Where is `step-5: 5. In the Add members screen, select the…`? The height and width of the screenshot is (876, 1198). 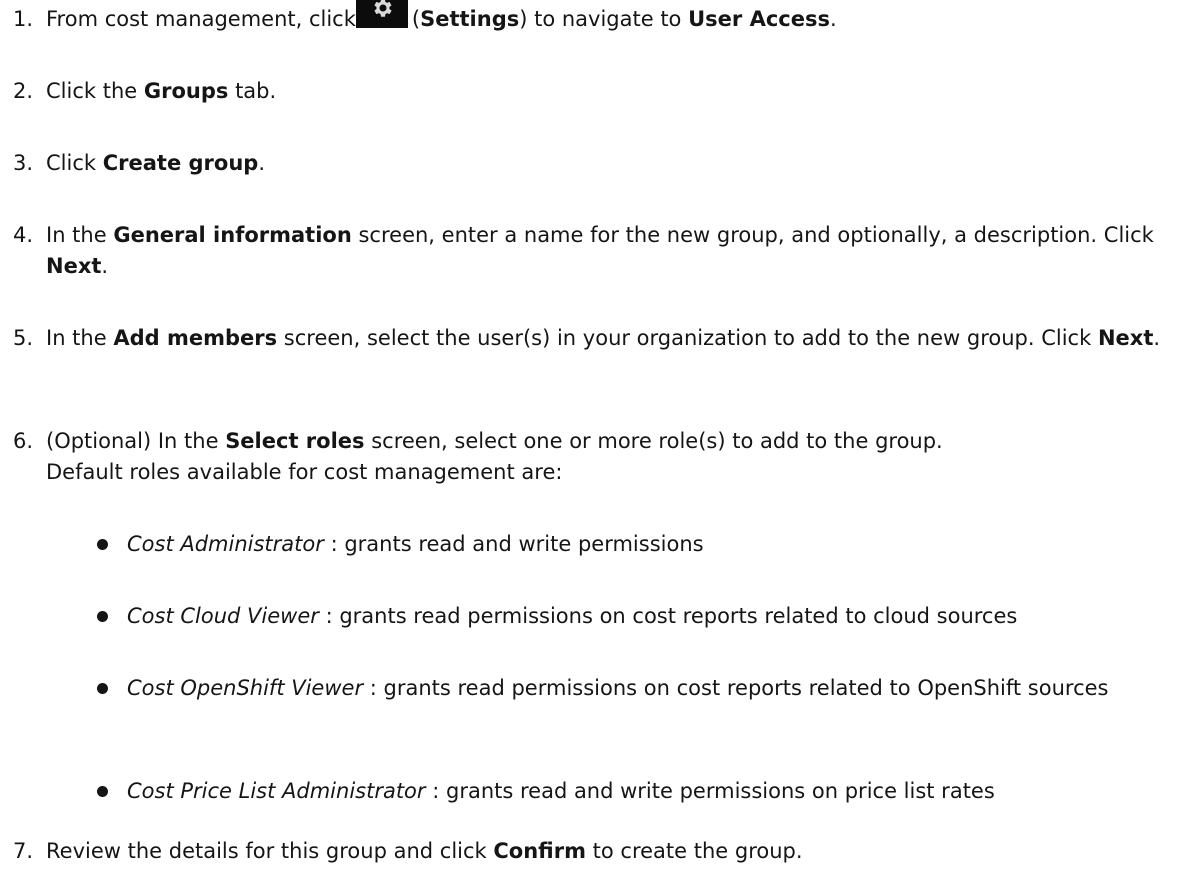
step-5: 5. In the Add members screen, select the… is located at coordinates (603, 338).